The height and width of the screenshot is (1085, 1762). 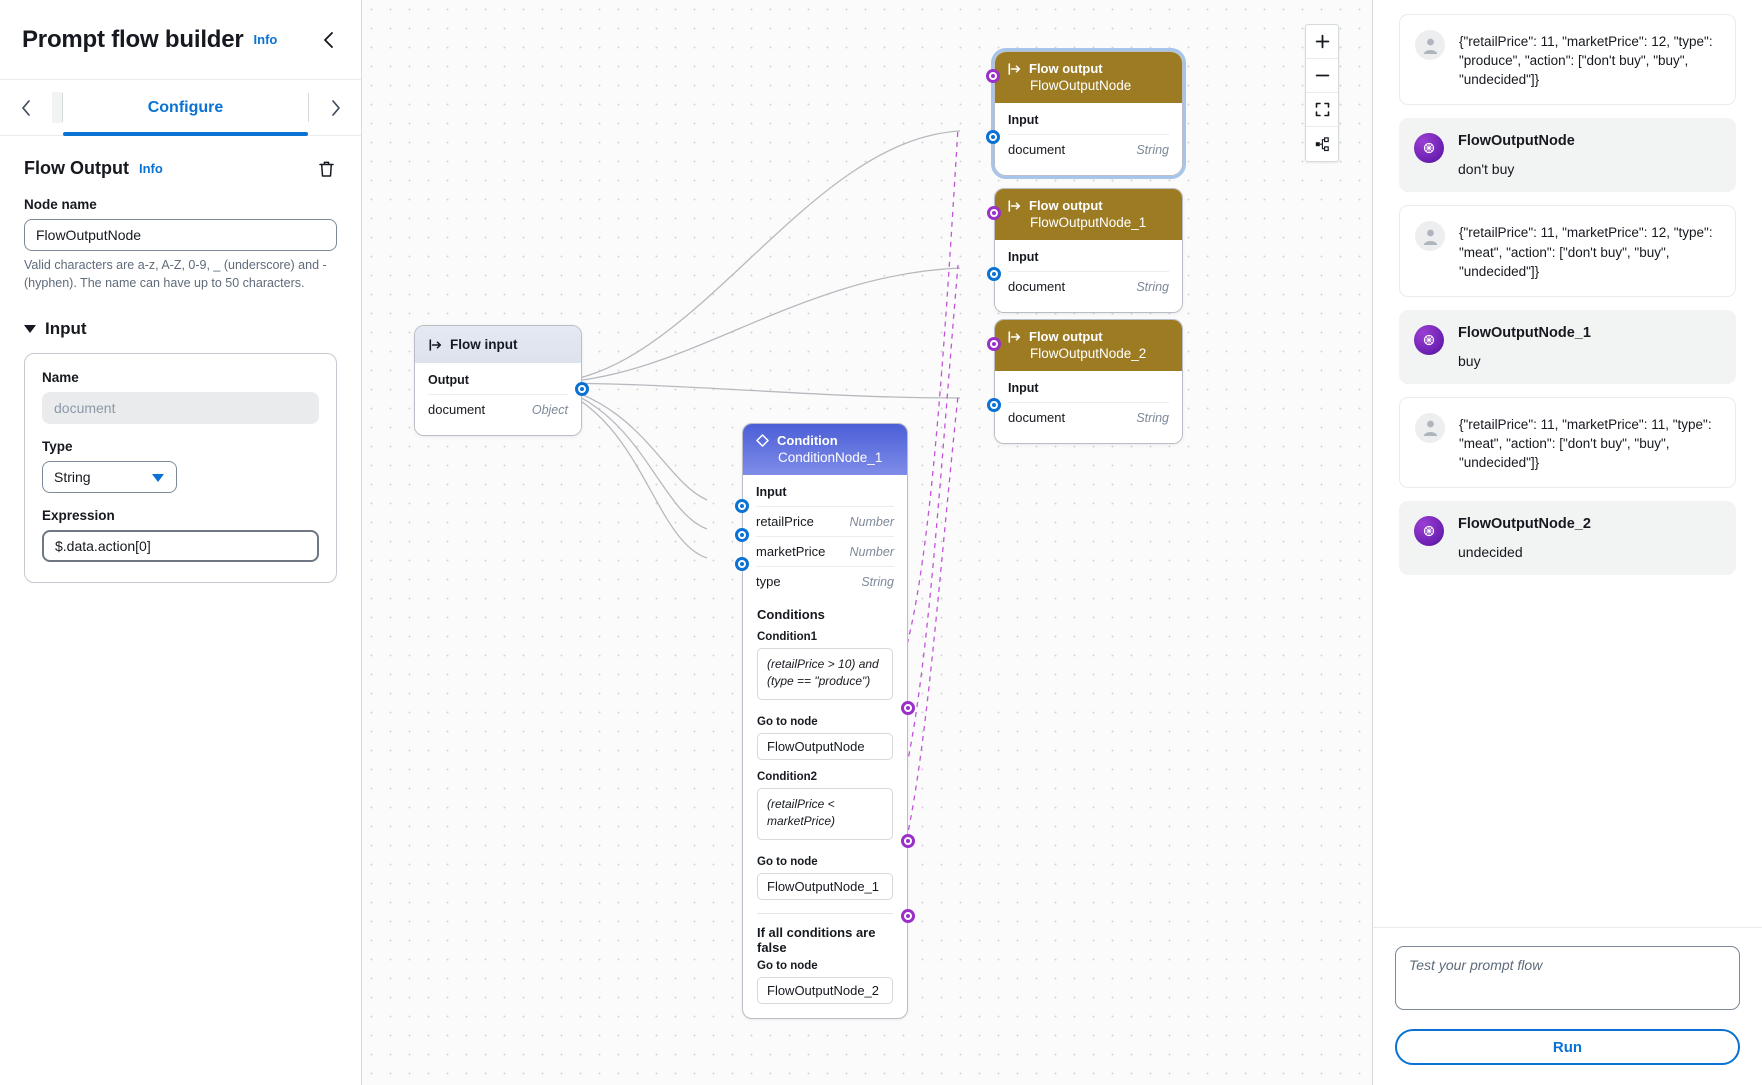 What do you see at coordinates (435, 344) in the screenshot?
I see `flow-input-icon` at bounding box center [435, 344].